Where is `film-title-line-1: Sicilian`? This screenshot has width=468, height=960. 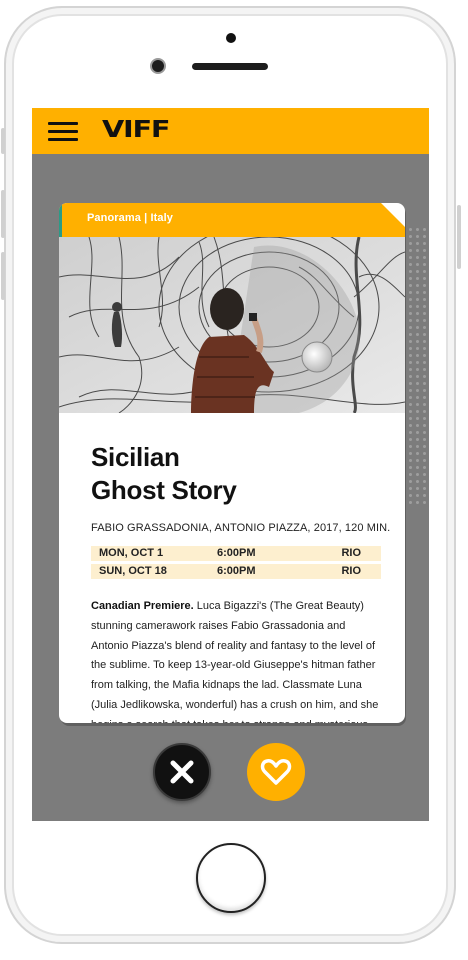
film-title-line-1: Sicilian is located at coordinates (135, 457).